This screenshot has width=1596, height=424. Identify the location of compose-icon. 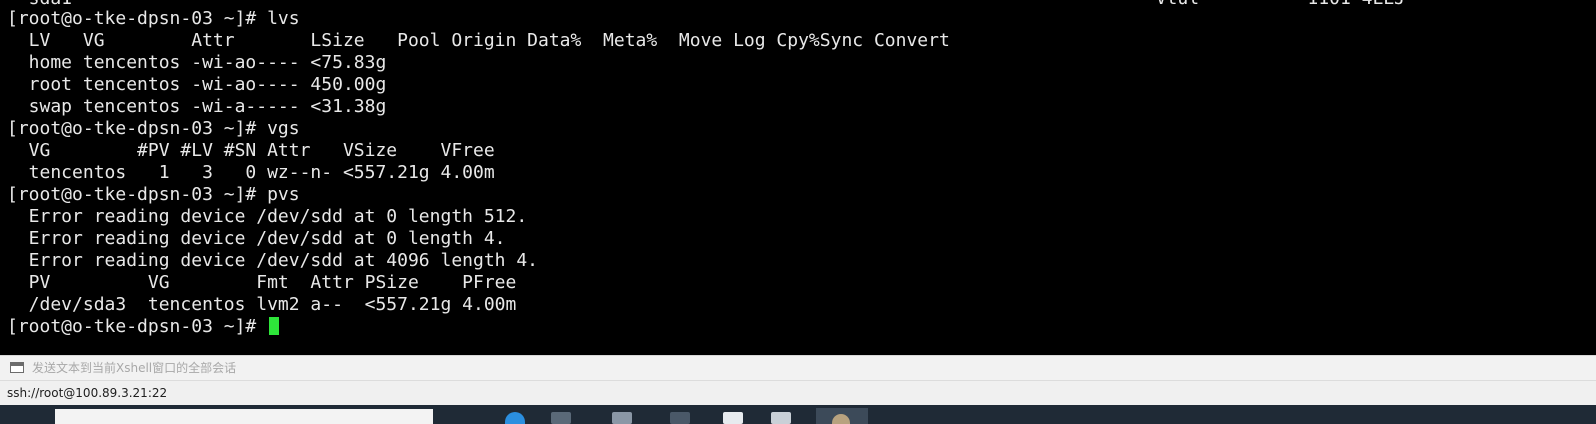
(17, 367).